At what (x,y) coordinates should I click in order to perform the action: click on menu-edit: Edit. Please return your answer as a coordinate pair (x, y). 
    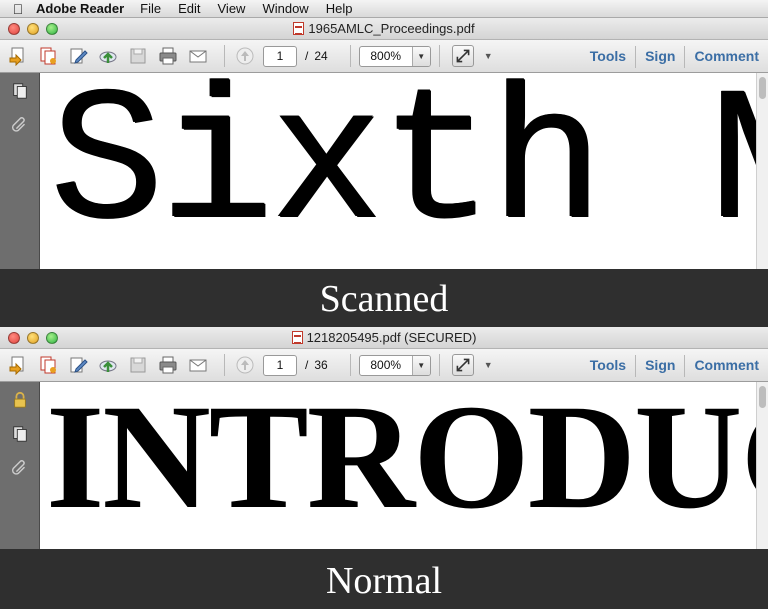
    Looking at the image, I should click on (189, 8).